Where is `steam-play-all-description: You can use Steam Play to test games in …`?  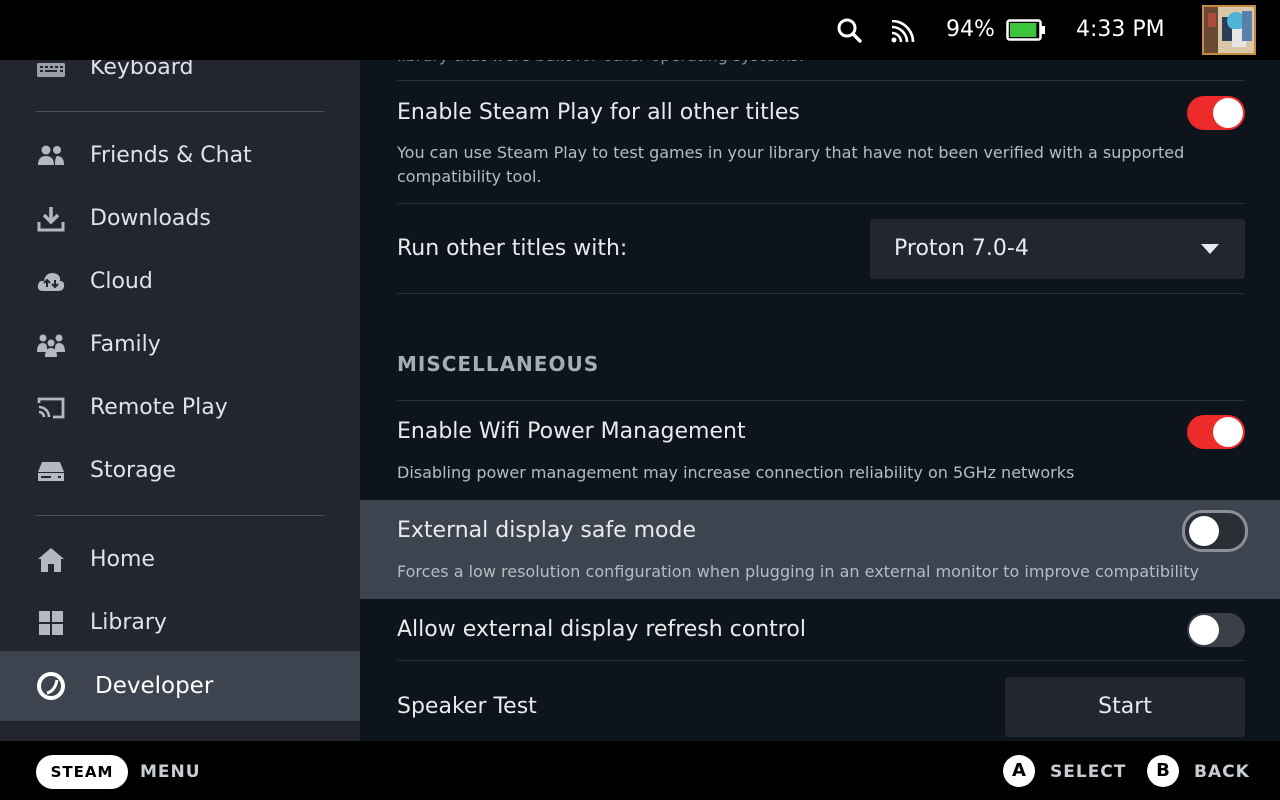
steam-play-all-description: You can use Steam Play to test games in … is located at coordinates (791, 164).